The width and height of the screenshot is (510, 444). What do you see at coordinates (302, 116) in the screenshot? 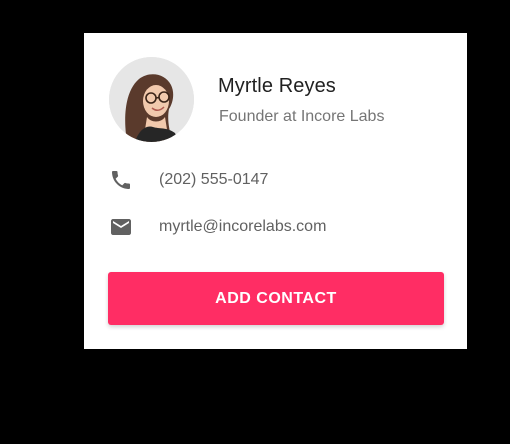
I see `contact-title: Founder at Incore Labs` at bounding box center [302, 116].